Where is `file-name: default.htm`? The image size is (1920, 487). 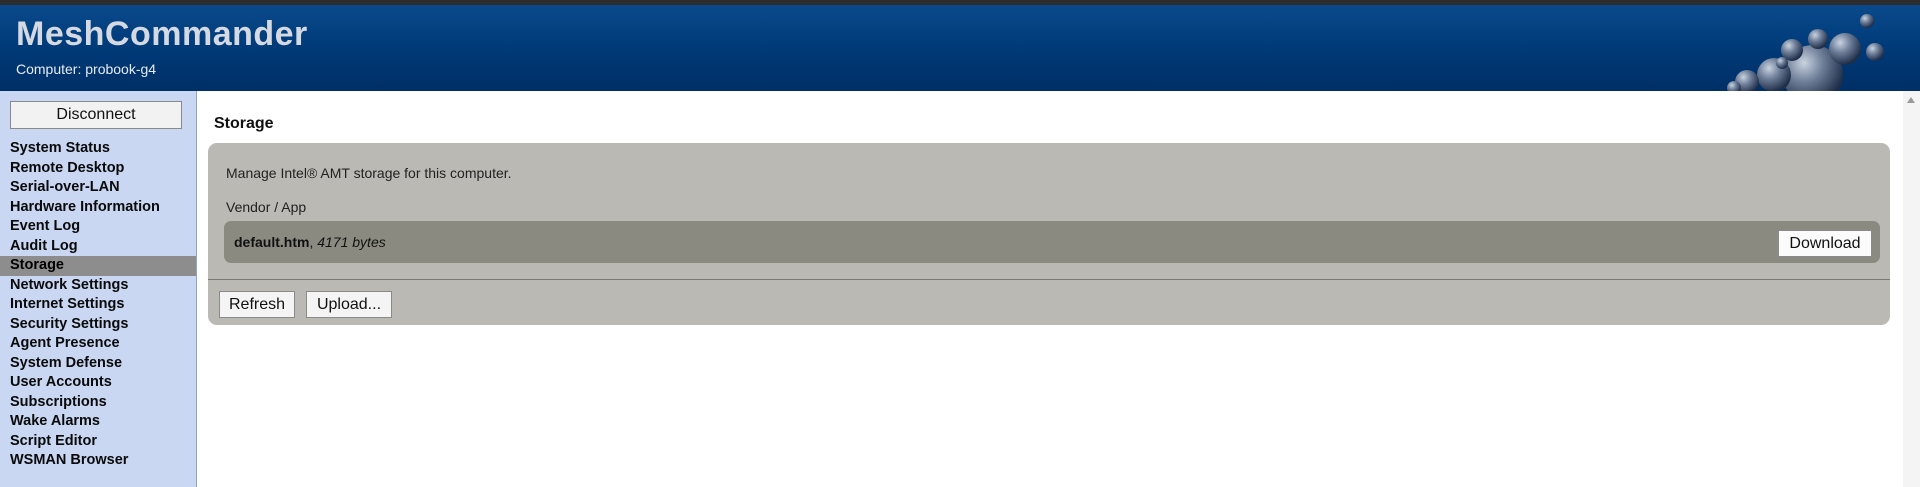
file-name: default.htm is located at coordinates (272, 242).